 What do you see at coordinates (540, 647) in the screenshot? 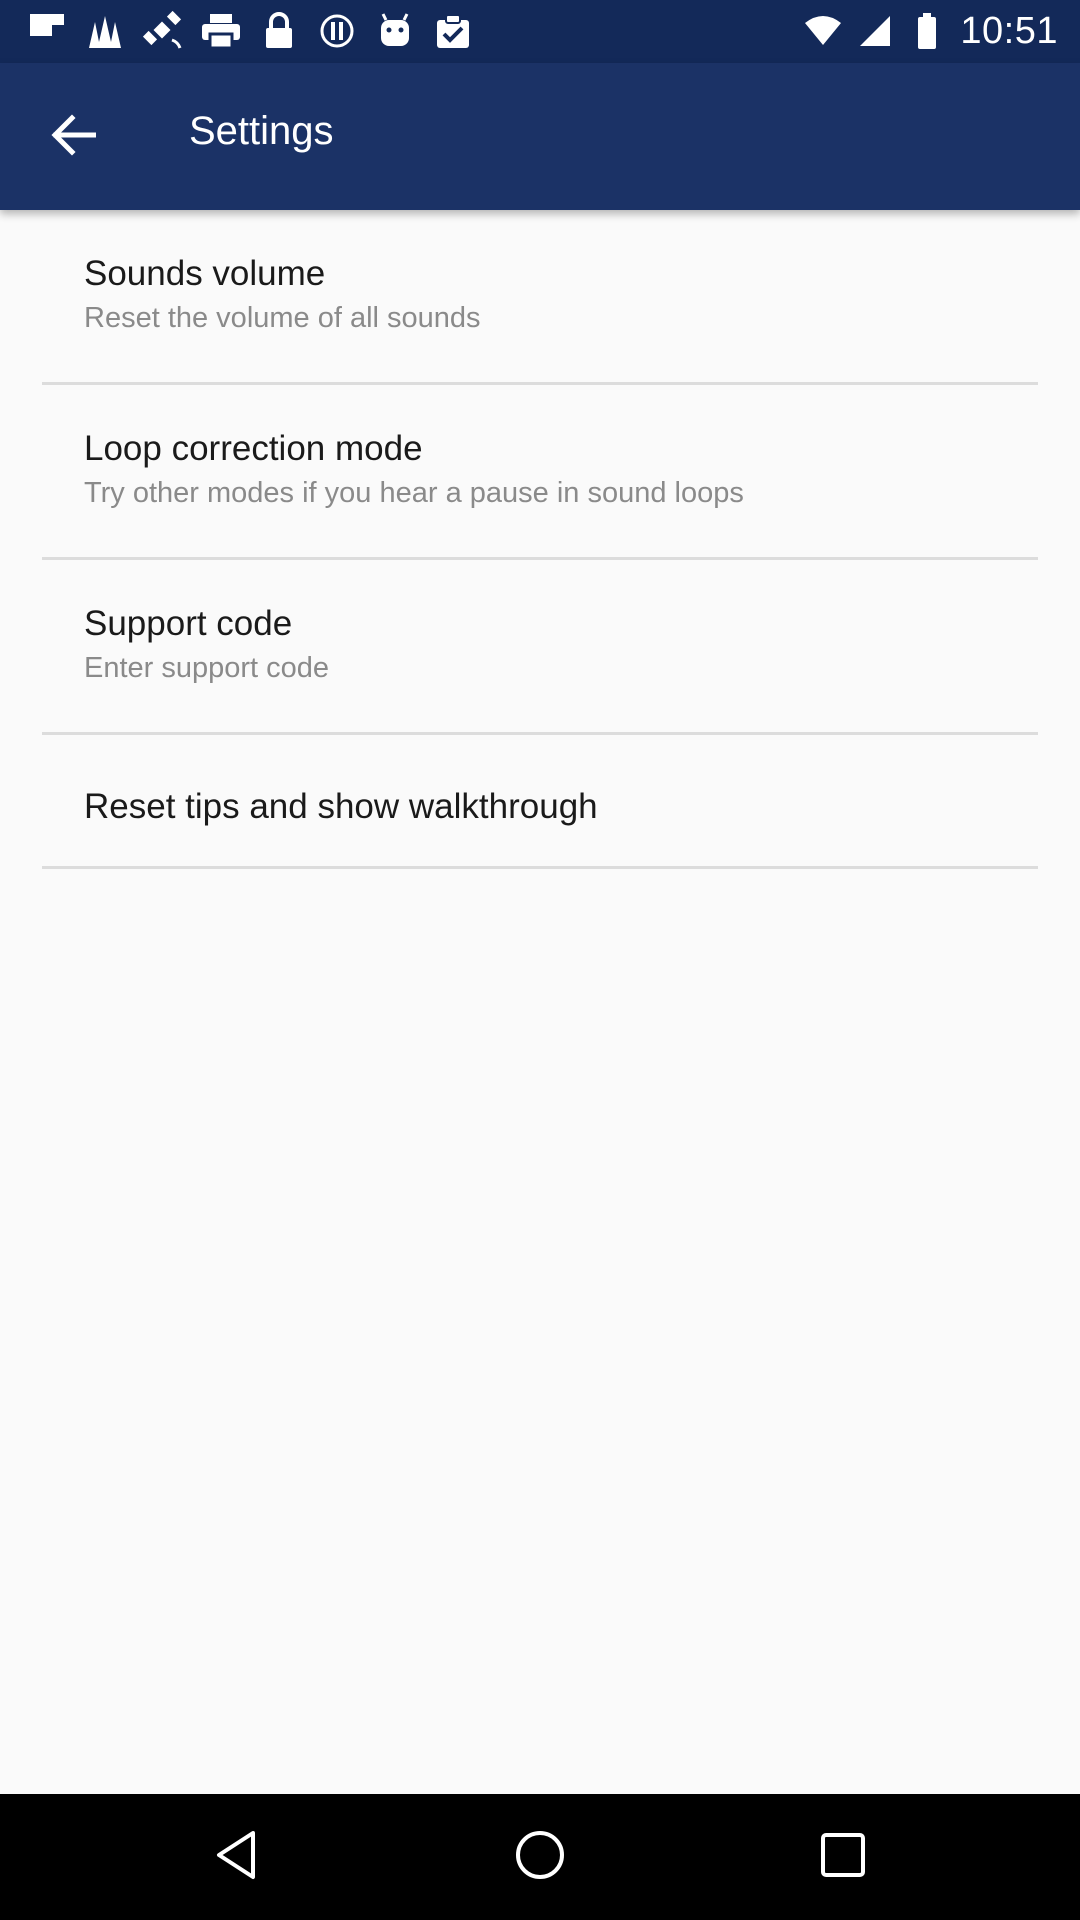
I see `setting-support-code: Support code Enter support code` at bounding box center [540, 647].